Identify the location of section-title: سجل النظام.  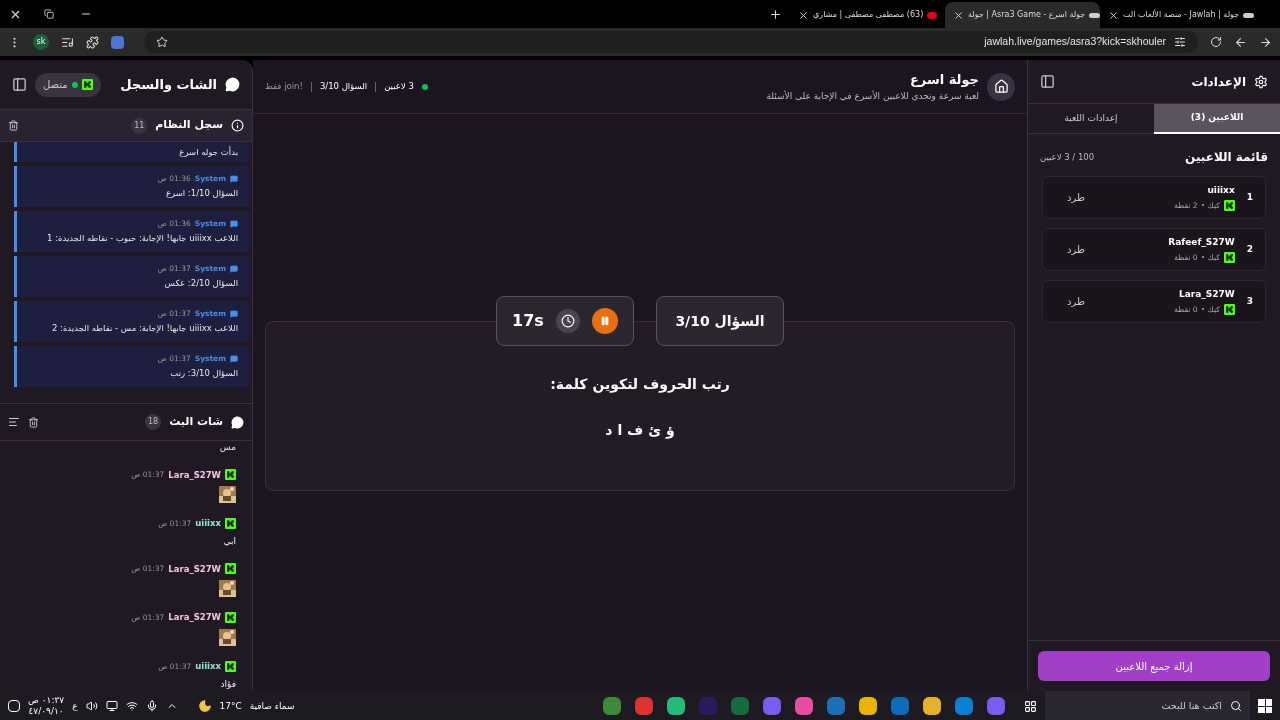
(189, 125).